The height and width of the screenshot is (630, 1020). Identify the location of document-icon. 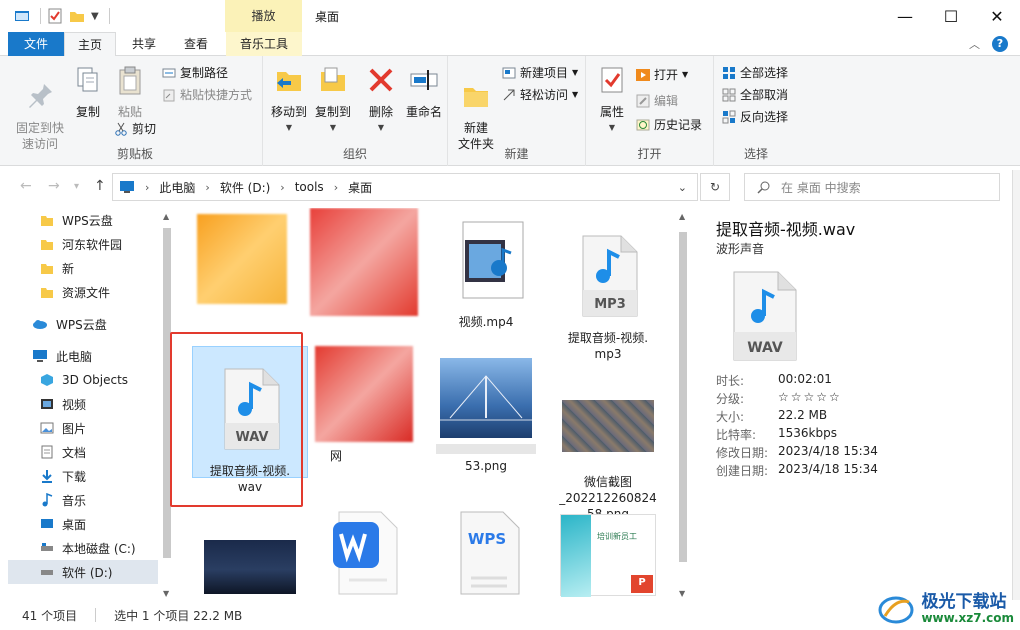
(47, 452).